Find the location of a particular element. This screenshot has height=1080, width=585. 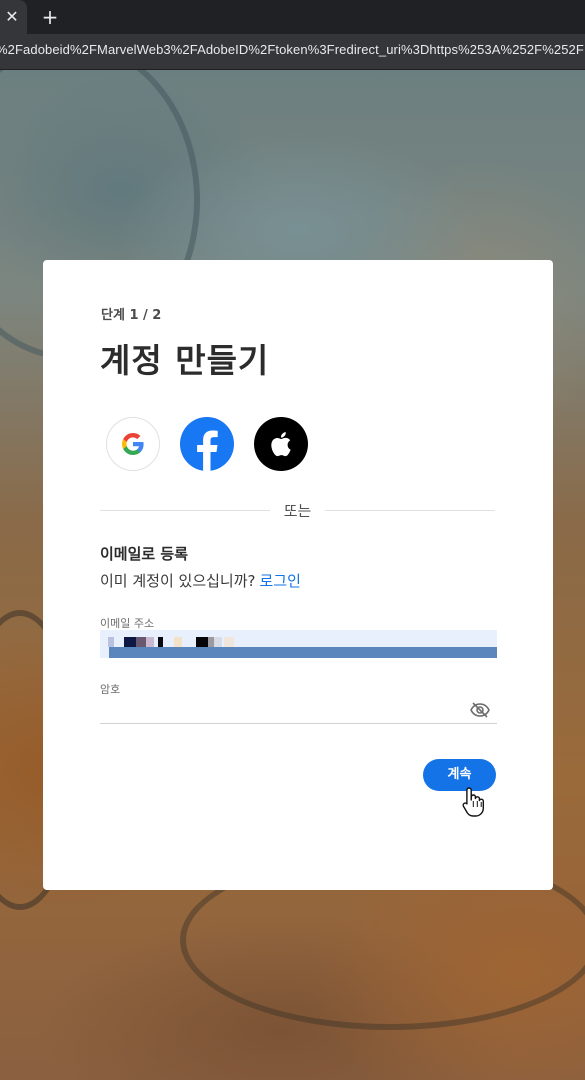

email-autofill-highlight is located at coordinates (303, 652).